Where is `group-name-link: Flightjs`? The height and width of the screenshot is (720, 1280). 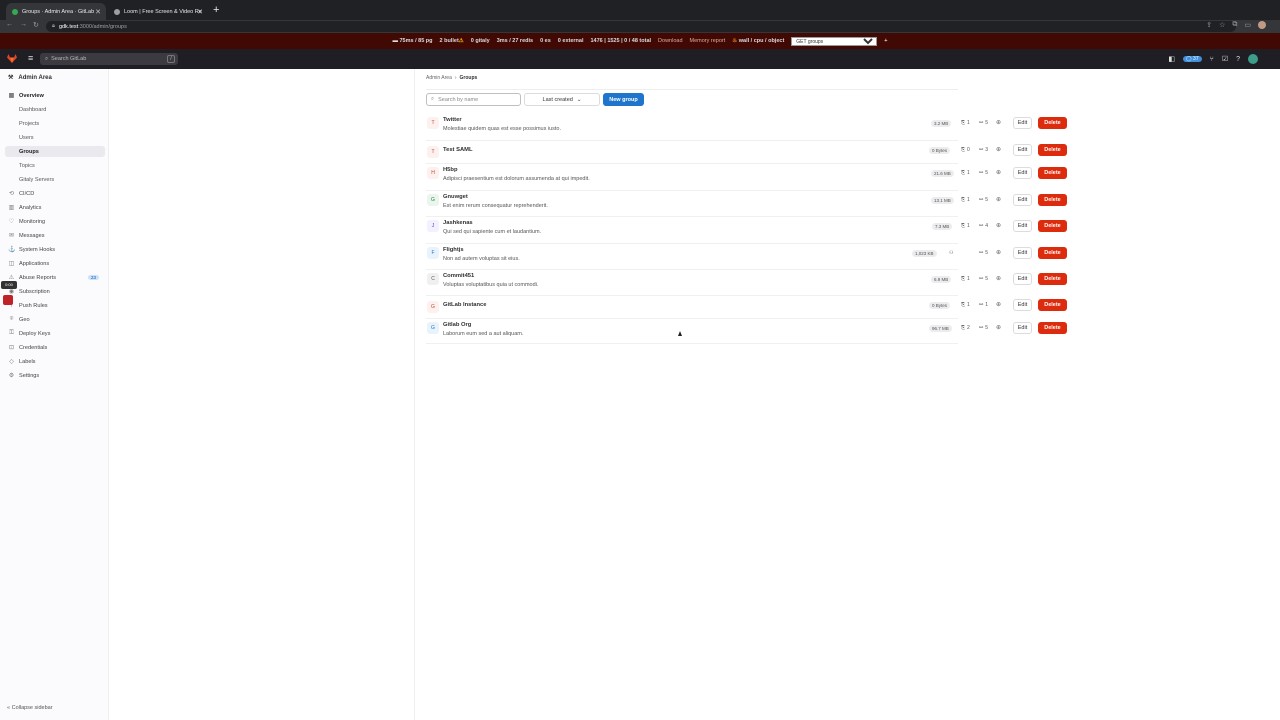
group-name-link: Flightjs is located at coordinates (453, 250).